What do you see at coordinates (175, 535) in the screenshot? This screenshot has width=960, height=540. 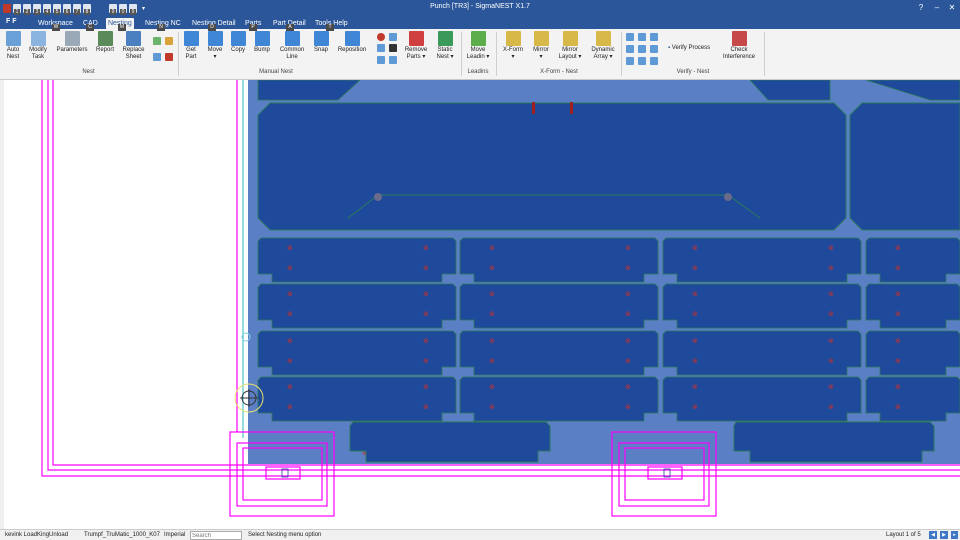 I see `status-units: Imperial` at bounding box center [175, 535].